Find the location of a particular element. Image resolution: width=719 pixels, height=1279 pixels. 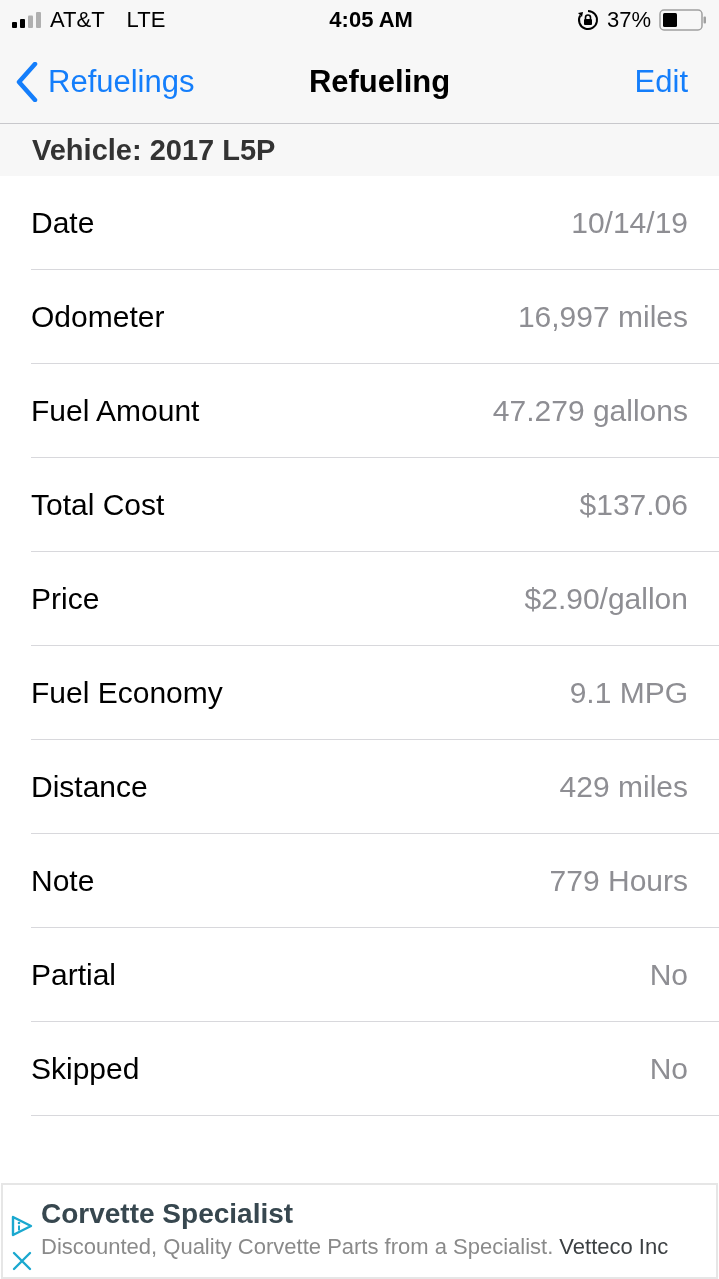

row-label: Total Cost is located at coordinates (98, 504).